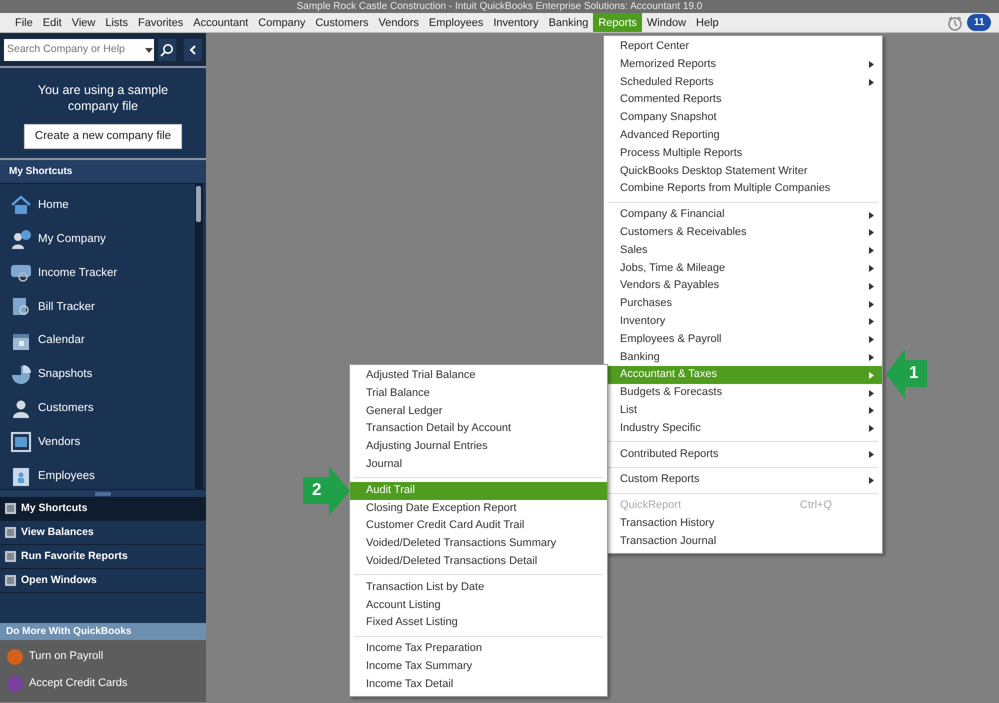 The width and height of the screenshot is (999, 703). What do you see at coordinates (103, 656) in the screenshot?
I see `promo-item: Turn on Payroll` at bounding box center [103, 656].